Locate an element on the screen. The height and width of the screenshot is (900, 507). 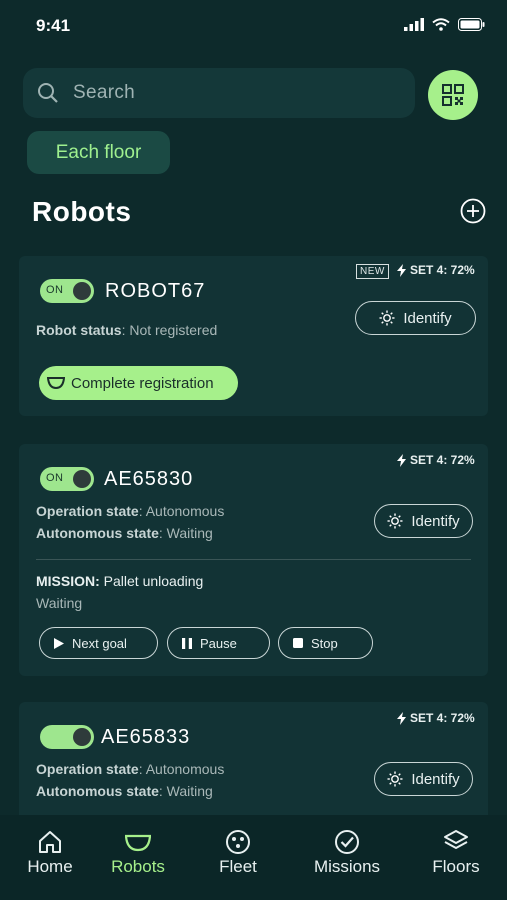
mission-status: Waiting is located at coordinates (59, 603).